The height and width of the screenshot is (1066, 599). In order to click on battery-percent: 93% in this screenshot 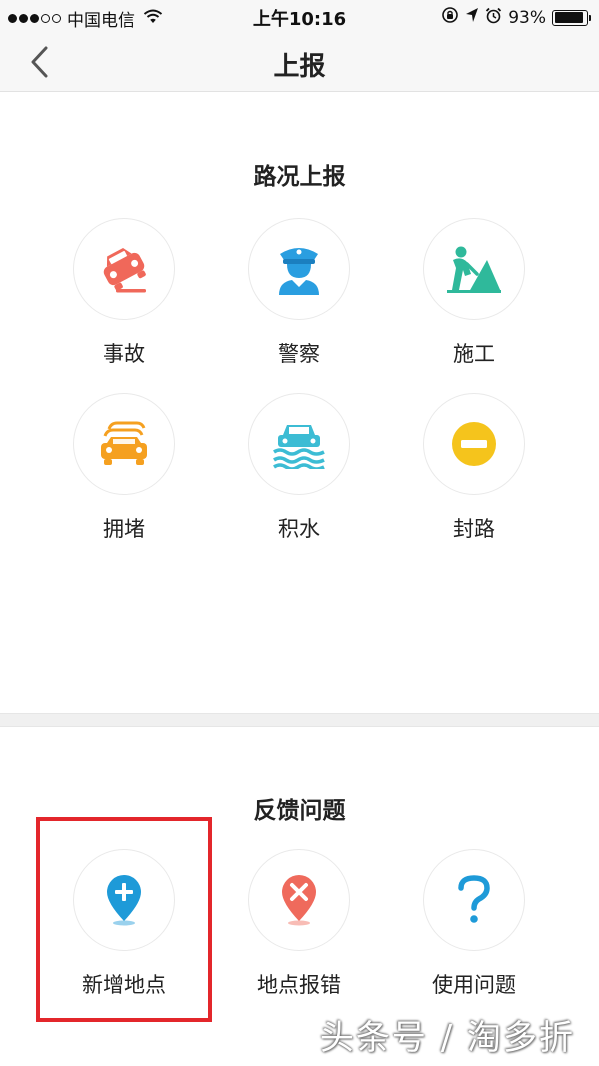, I will do `click(527, 17)`.